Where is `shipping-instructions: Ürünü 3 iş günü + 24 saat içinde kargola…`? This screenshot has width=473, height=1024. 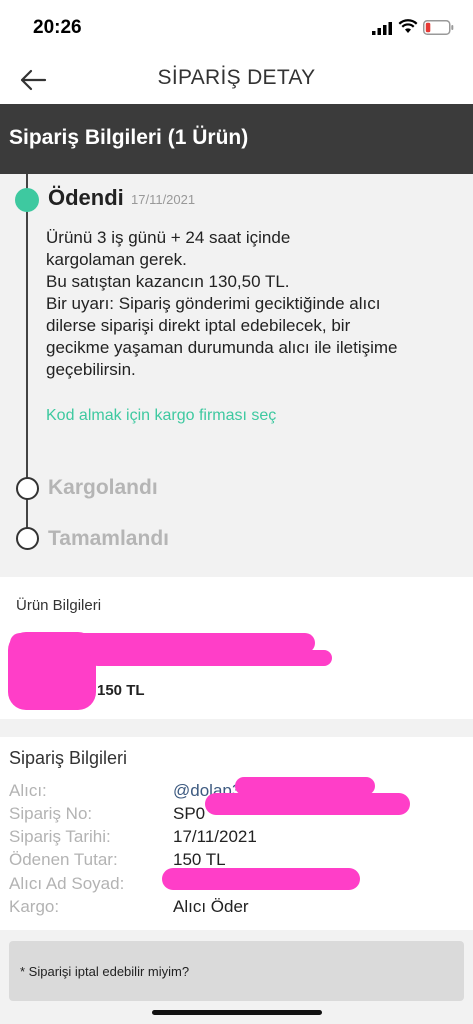
shipping-instructions: Ürünü 3 iş günü + 24 saat içinde kargola… is located at coordinates (251, 304).